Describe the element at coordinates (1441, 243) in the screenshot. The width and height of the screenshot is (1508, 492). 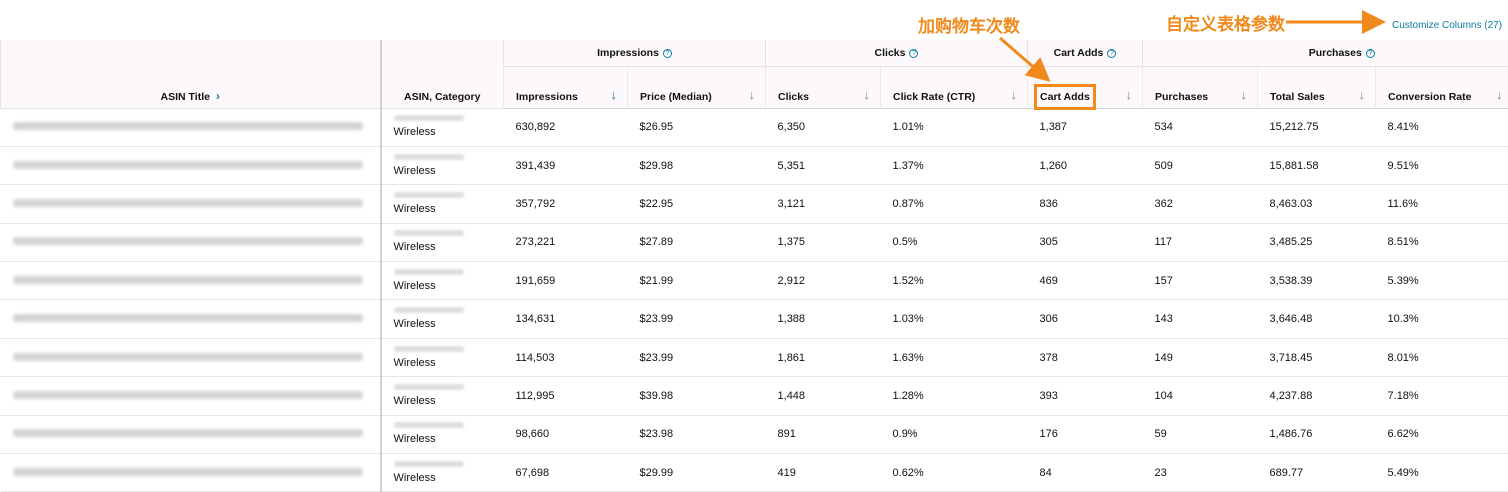
I see `cell-conversion: 8.51%` at that location.